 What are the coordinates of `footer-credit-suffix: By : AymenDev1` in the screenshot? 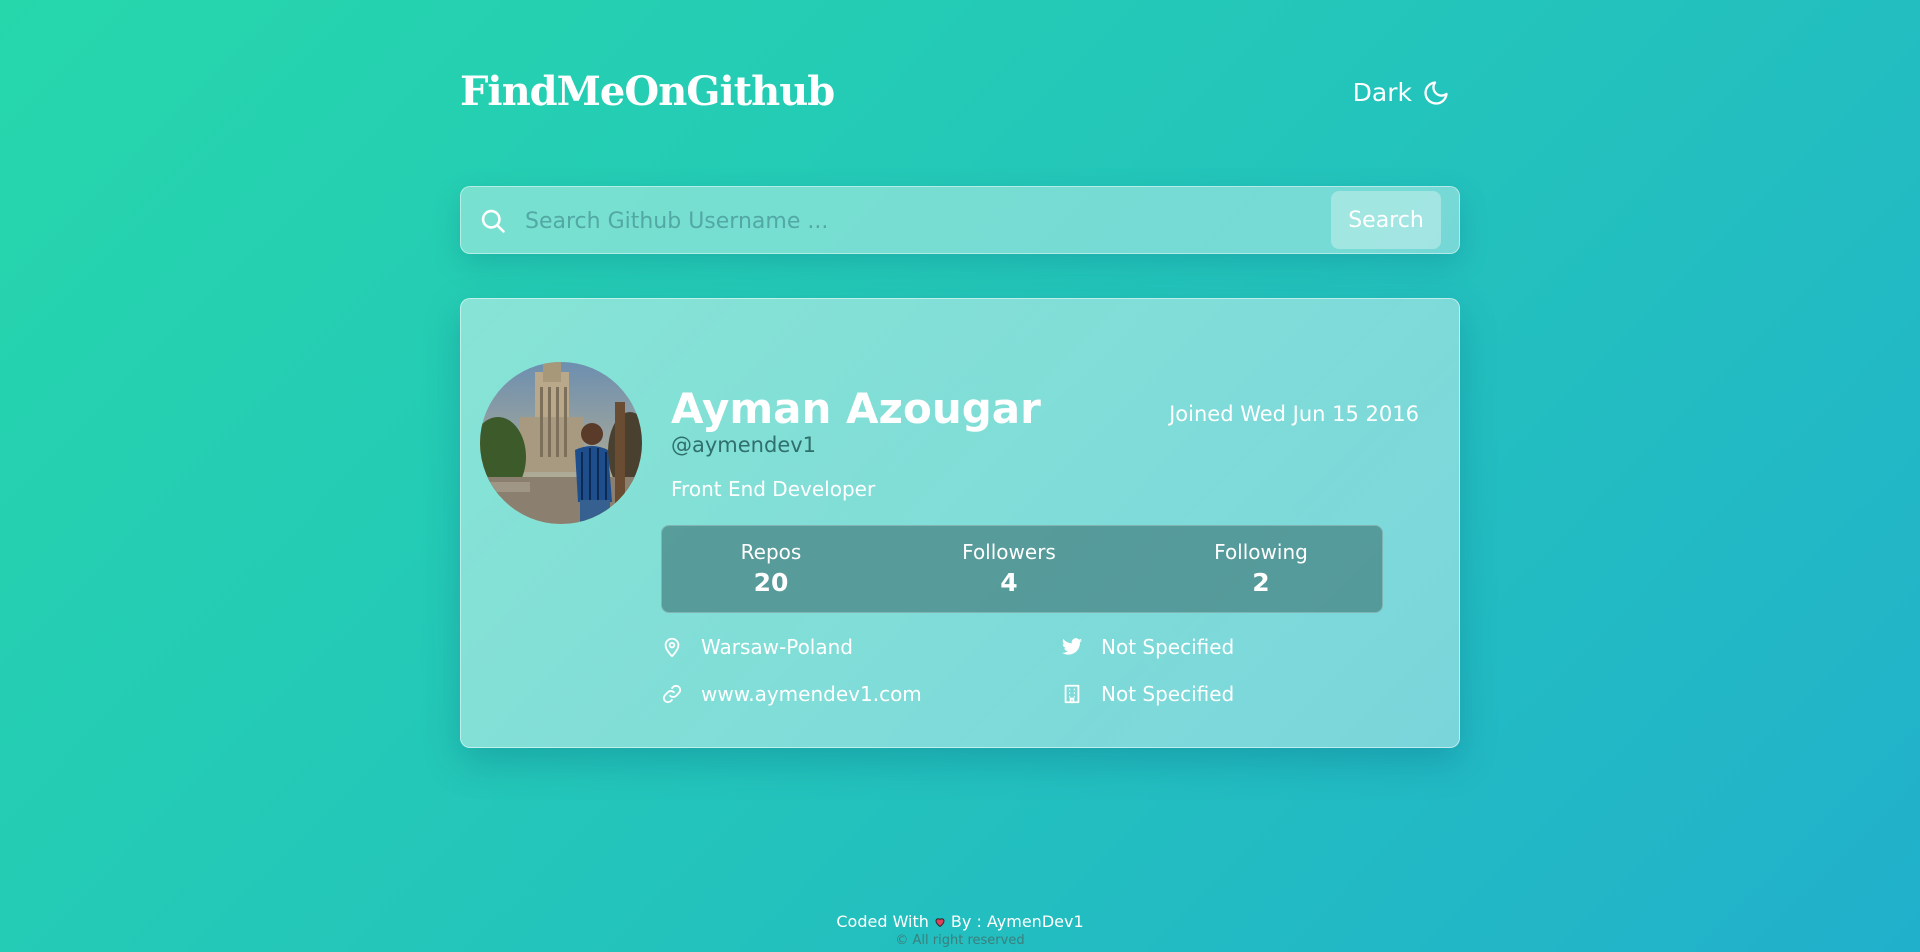 It's located at (1017, 921).